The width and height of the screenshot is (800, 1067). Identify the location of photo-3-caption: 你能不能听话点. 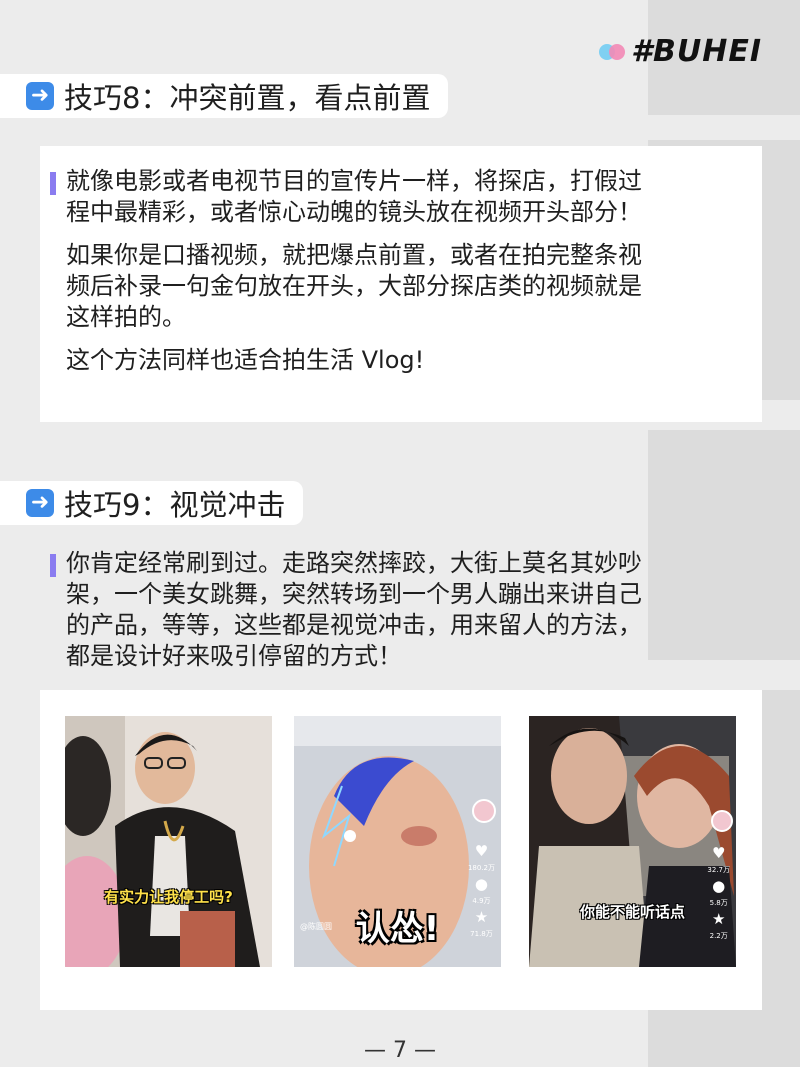
(632, 912).